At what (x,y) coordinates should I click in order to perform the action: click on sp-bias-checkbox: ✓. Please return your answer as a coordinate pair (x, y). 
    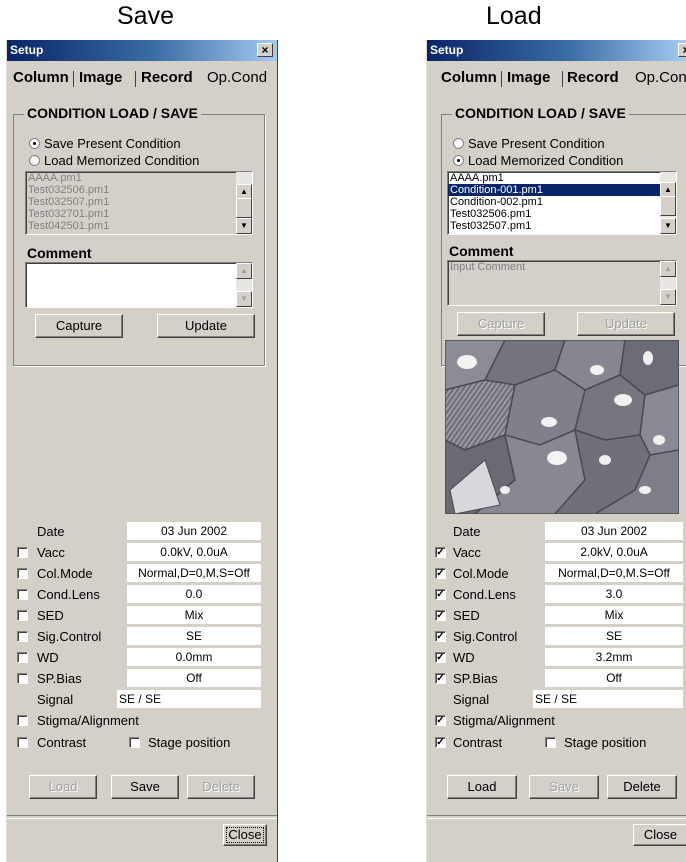
    Looking at the image, I should click on (440, 678).